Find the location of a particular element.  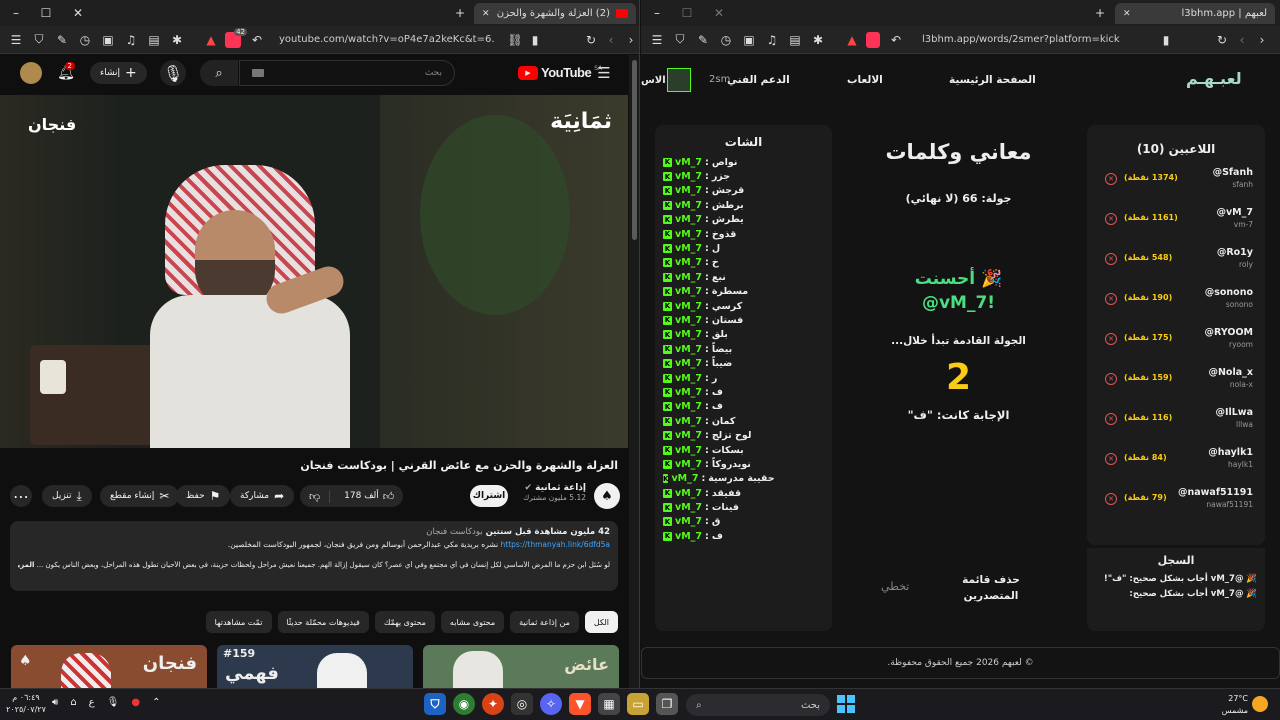

record-icon: ● is located at coordinates (135, 702).